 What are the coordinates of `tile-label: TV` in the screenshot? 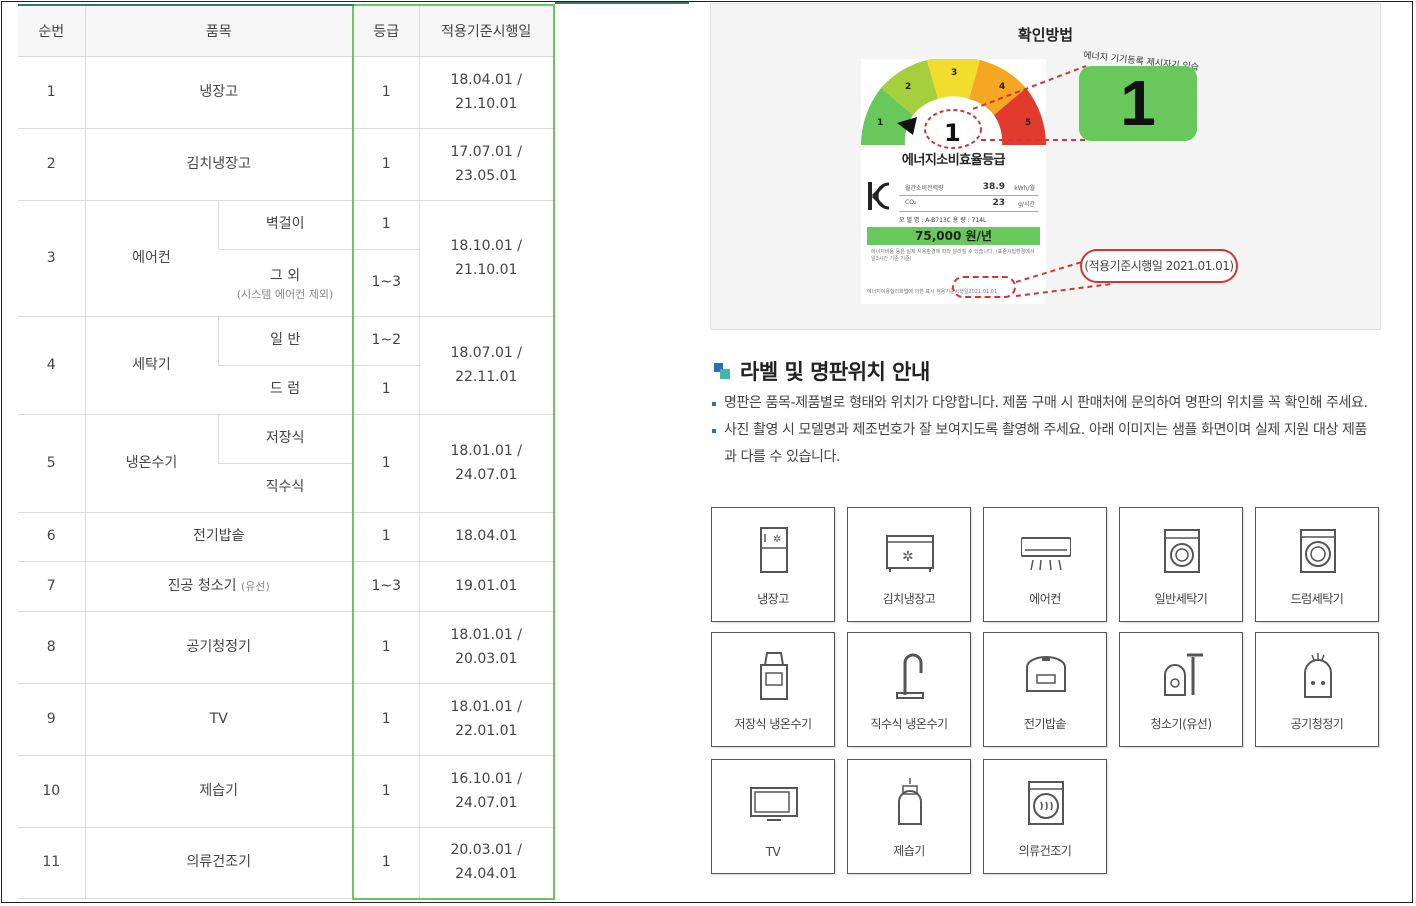 It's located at (773, 852).